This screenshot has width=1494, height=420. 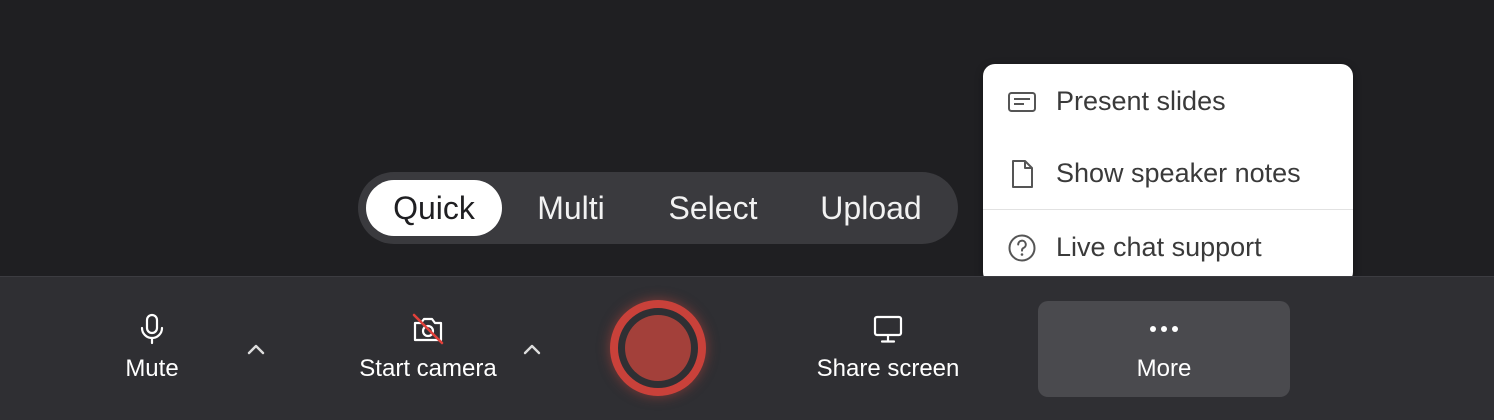 I want to click on share-screen-button: Share screen, so click(x=888, y=348).